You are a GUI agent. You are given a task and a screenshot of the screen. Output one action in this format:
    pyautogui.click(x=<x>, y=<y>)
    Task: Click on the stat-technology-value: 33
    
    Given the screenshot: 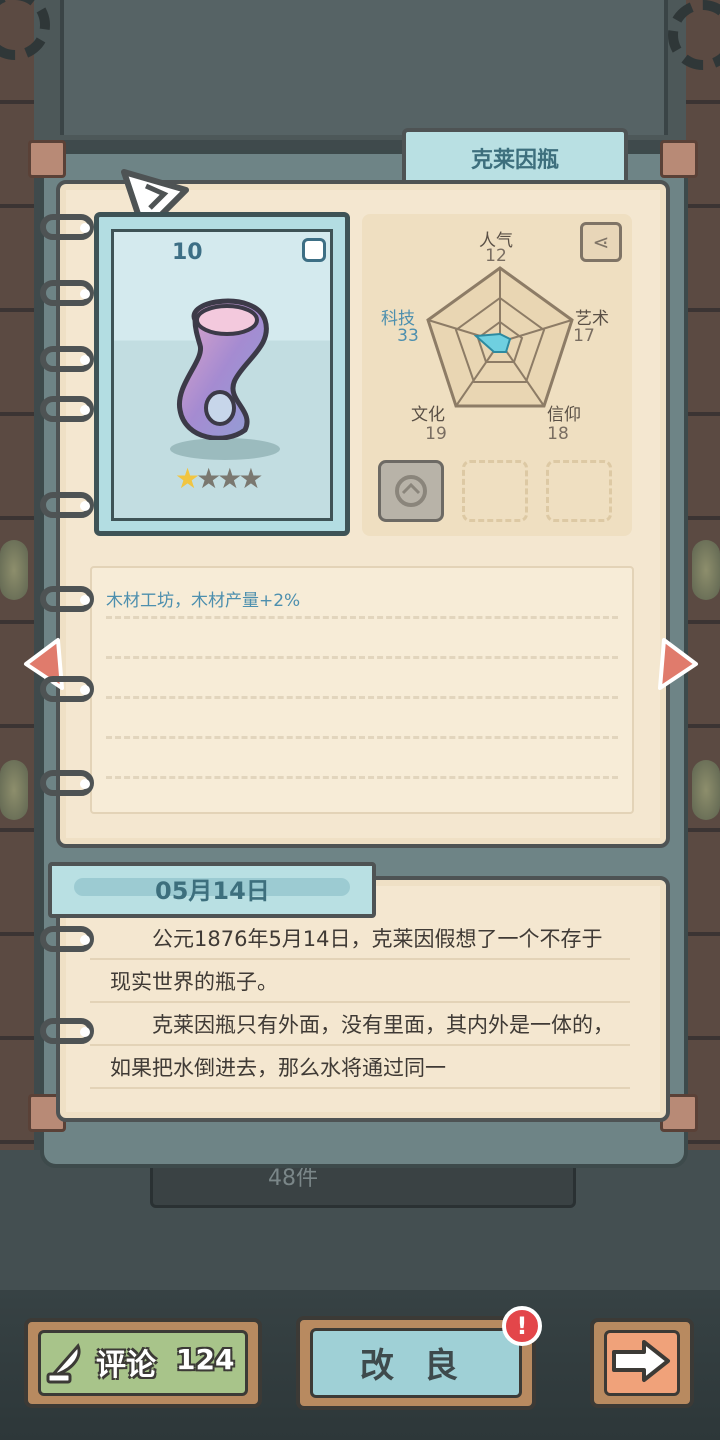 What is the action you would take?
    pyautogui.click(x=408, y=336)
    